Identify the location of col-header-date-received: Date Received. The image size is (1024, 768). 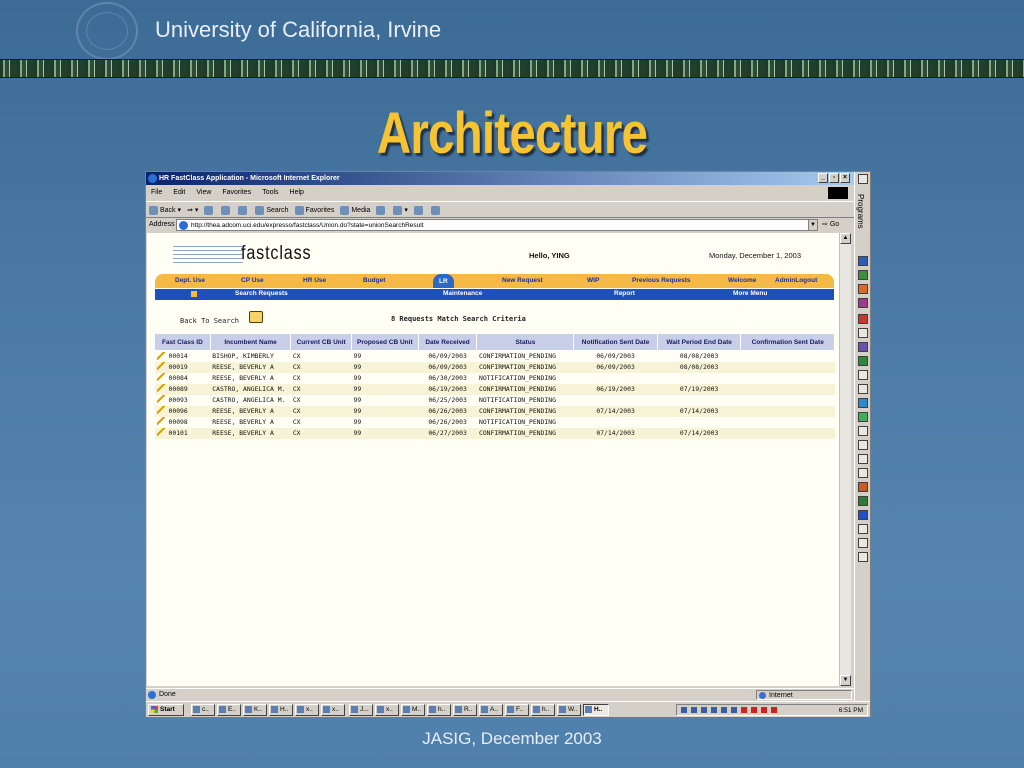
(447, 342).